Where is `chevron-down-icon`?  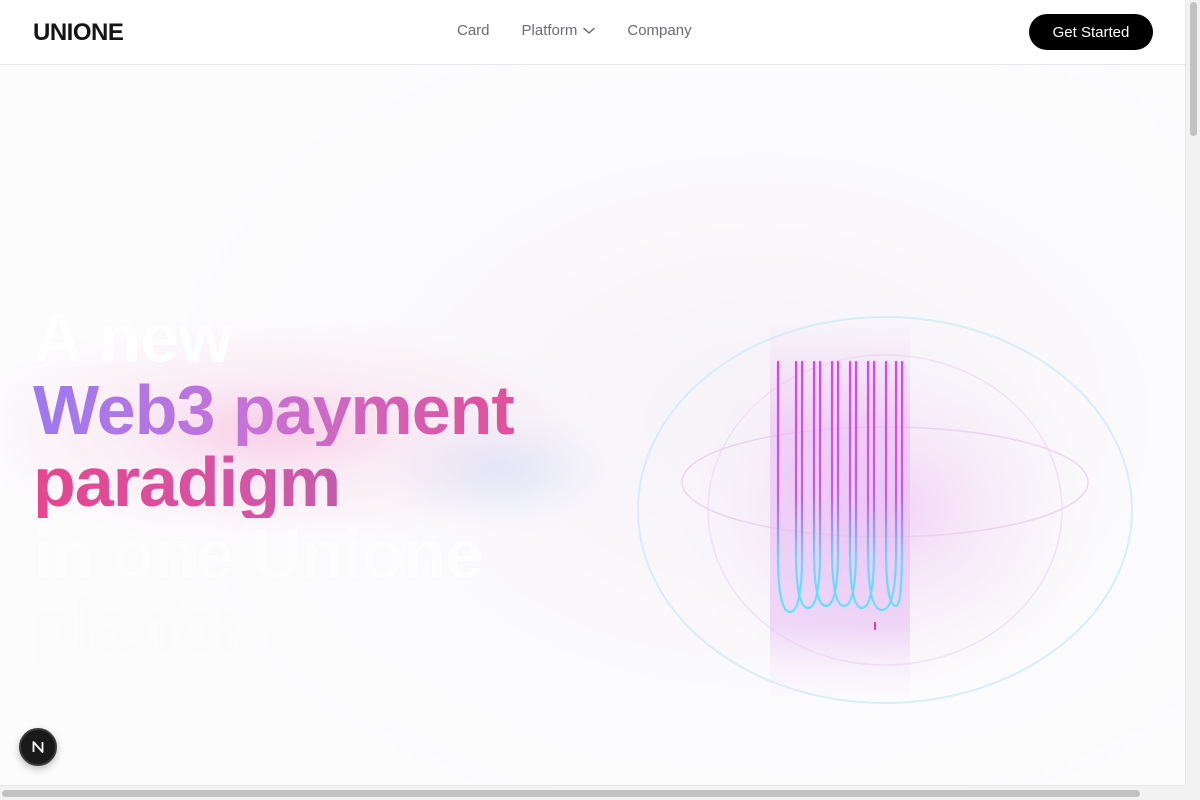
chevron-down-icon is located at coordinates (589, 30).